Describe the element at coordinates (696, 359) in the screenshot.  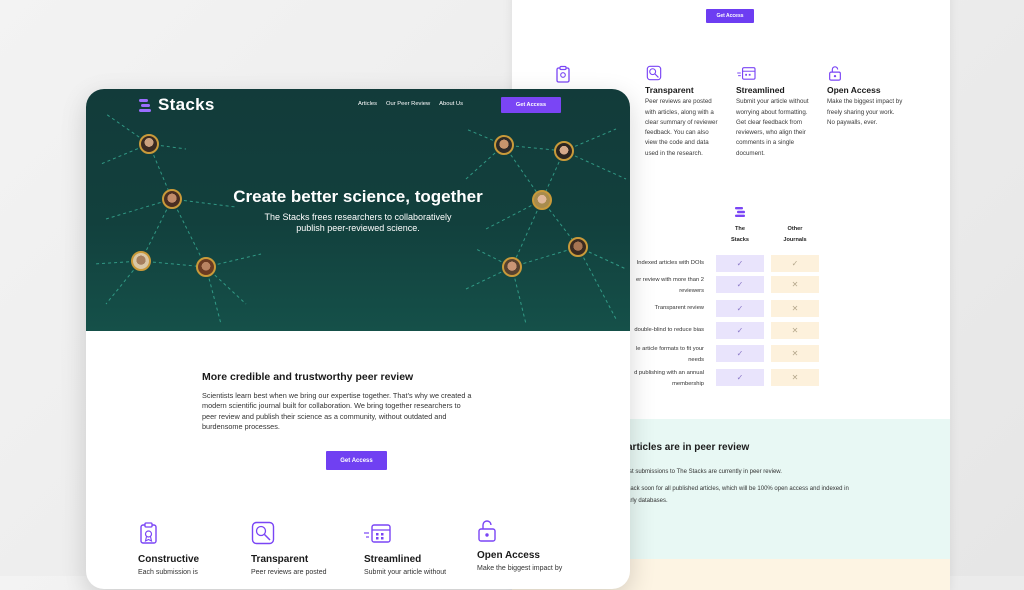
I see `row-label-line: needs` at that location.